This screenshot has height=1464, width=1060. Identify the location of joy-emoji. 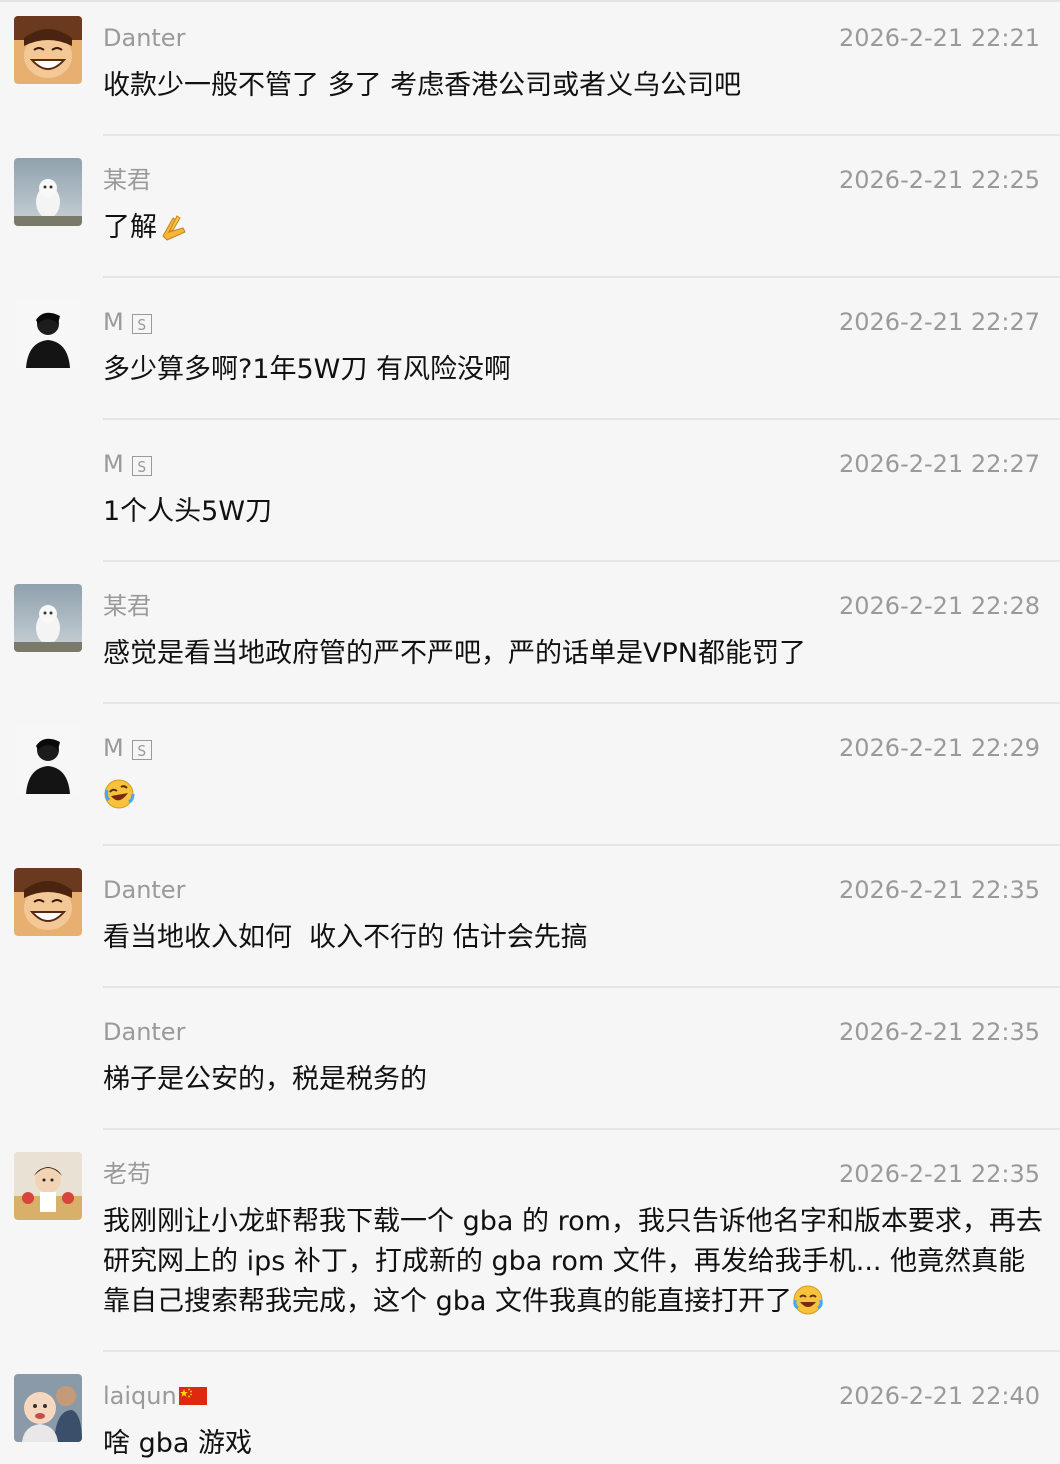
(808, 1300).